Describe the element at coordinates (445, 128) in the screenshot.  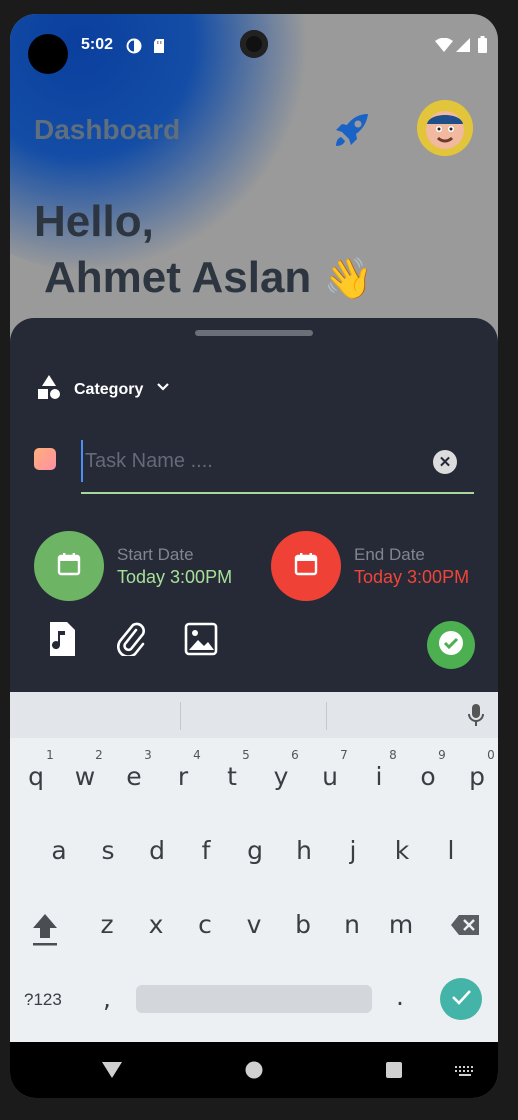
I see `avatar` at that location.